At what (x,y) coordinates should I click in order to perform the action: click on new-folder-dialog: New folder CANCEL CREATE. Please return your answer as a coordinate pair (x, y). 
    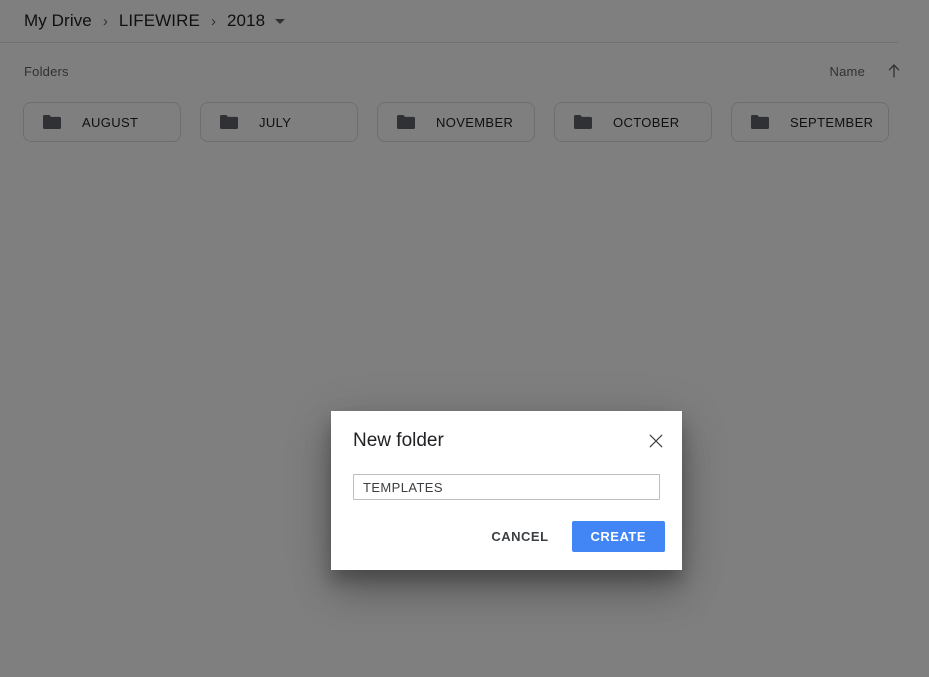
    Looking at the image, I should click on (506, 490).